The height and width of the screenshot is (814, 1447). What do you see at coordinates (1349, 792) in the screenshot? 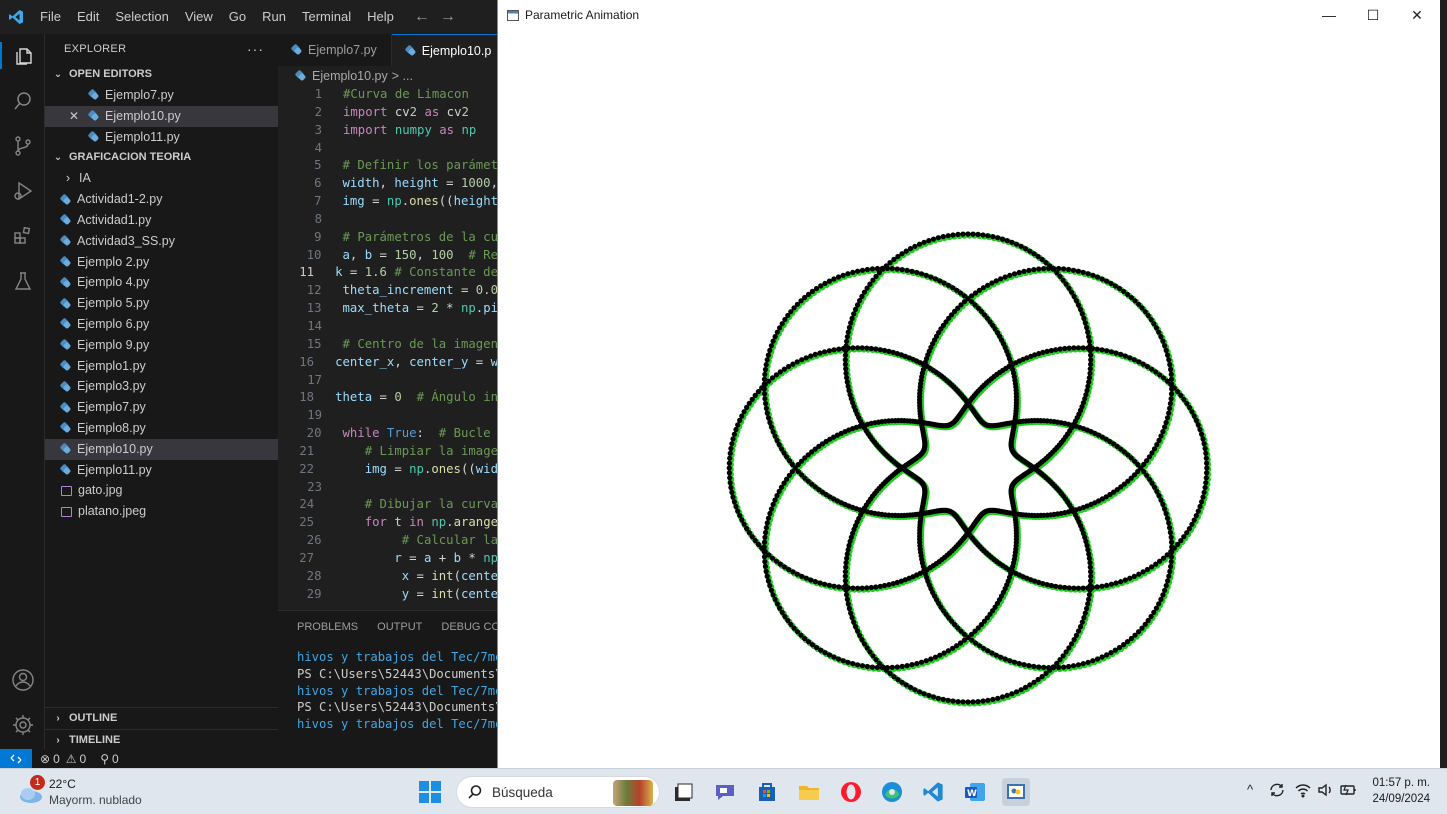
I see `battery-icon` at bounding box center [1349, 792].